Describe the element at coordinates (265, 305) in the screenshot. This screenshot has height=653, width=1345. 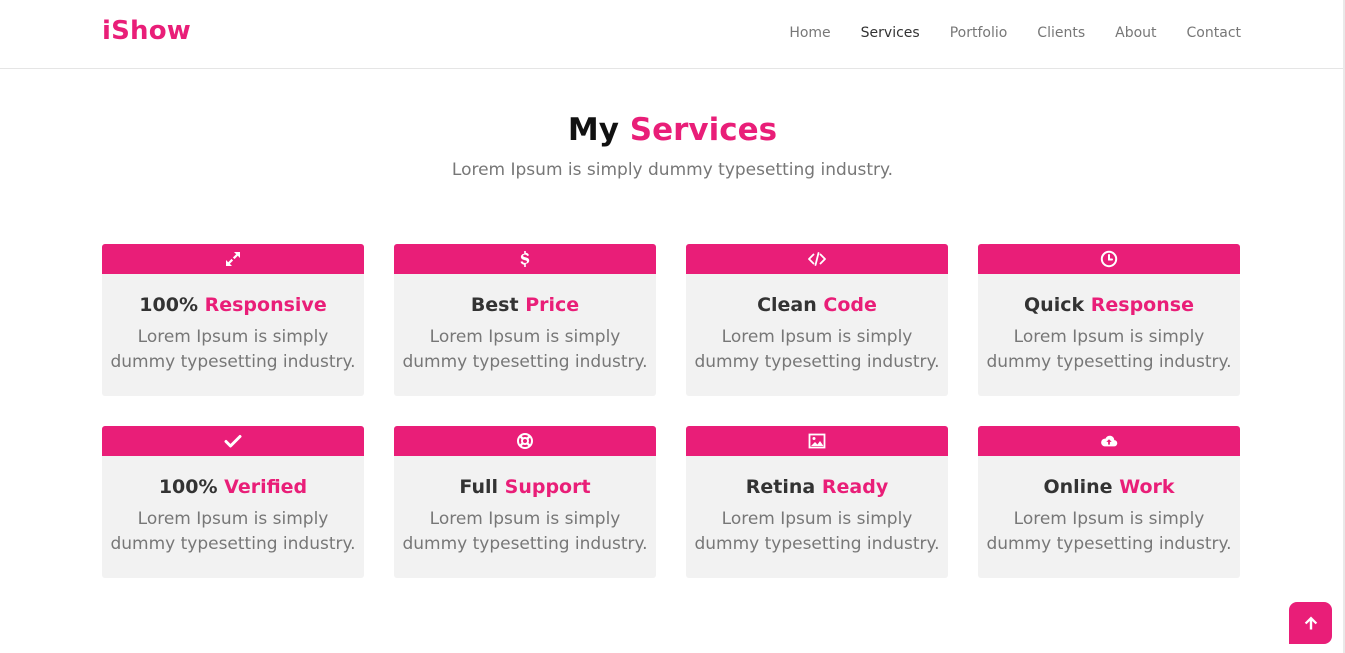
I see `card-title-accent: Responsive` at that location.